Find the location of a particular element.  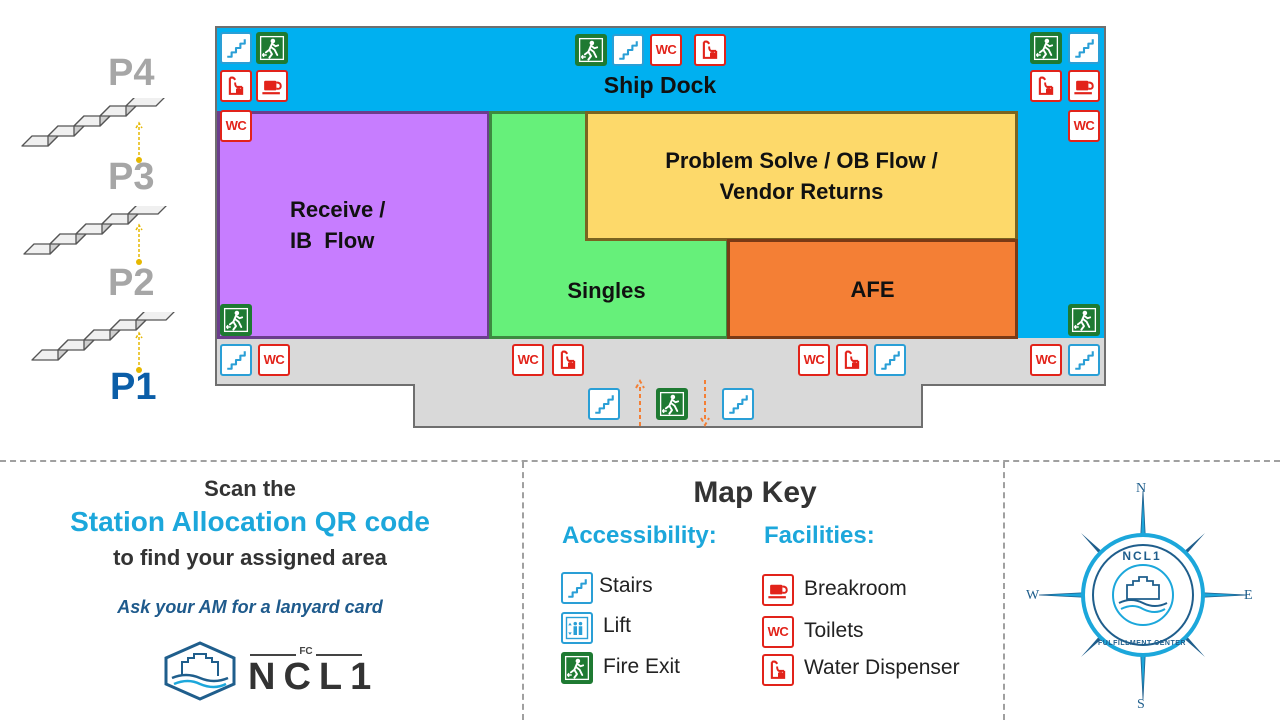

zone-problem-solve: Problem Solve / OB Flow / Vendor Returns is located at coordinates (801, 176).